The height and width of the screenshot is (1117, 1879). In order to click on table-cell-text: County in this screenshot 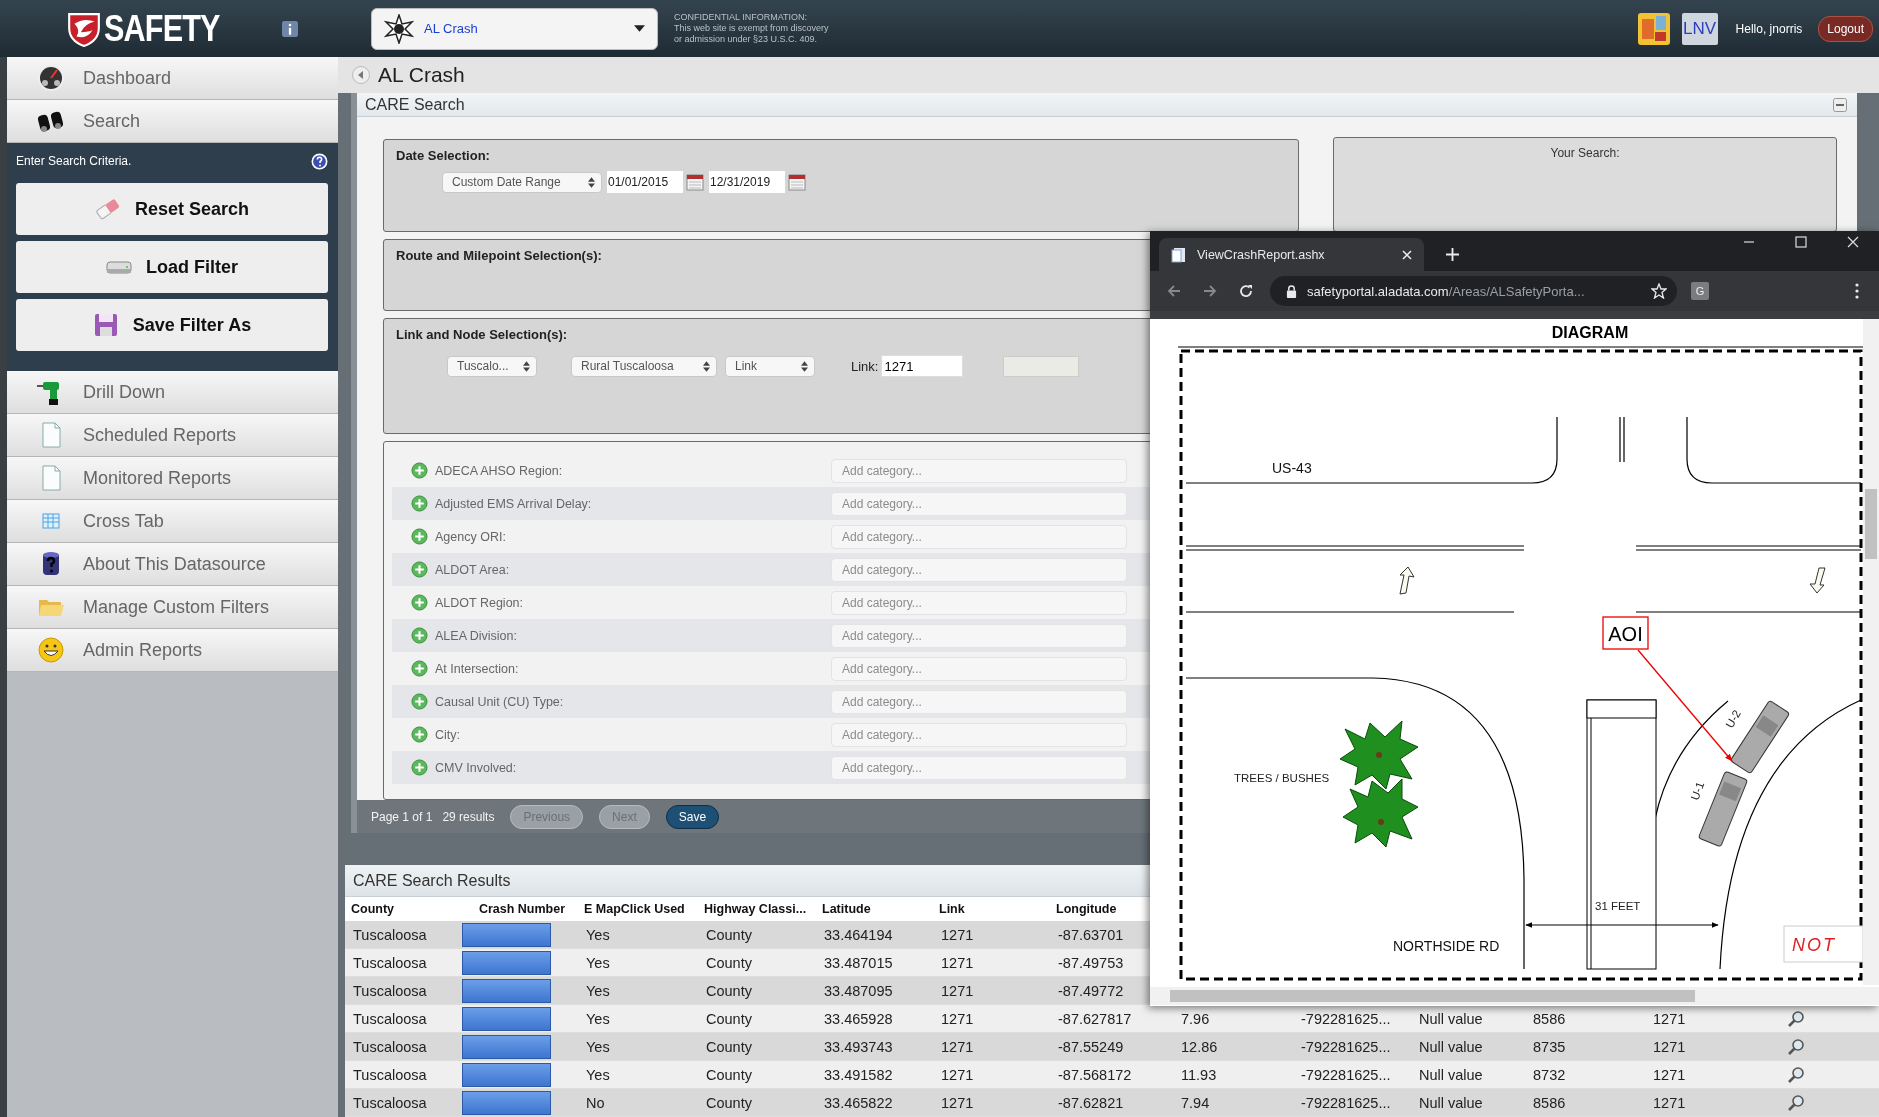, I will do `click(729, 991)`.